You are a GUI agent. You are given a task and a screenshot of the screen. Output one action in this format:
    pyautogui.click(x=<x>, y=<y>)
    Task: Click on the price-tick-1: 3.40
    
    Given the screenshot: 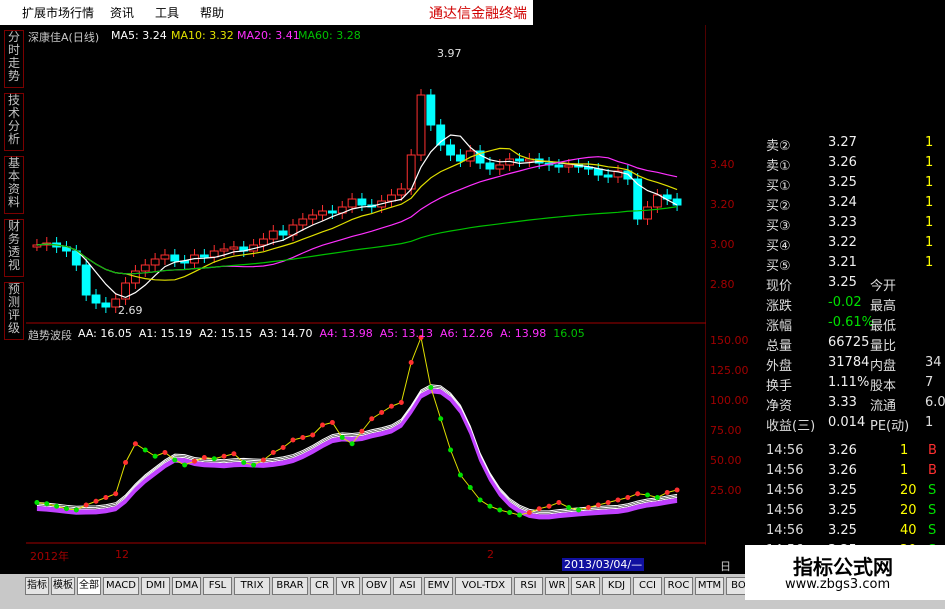 What is the action you would take?
    pyautogui.click(x=722, y=164)
    